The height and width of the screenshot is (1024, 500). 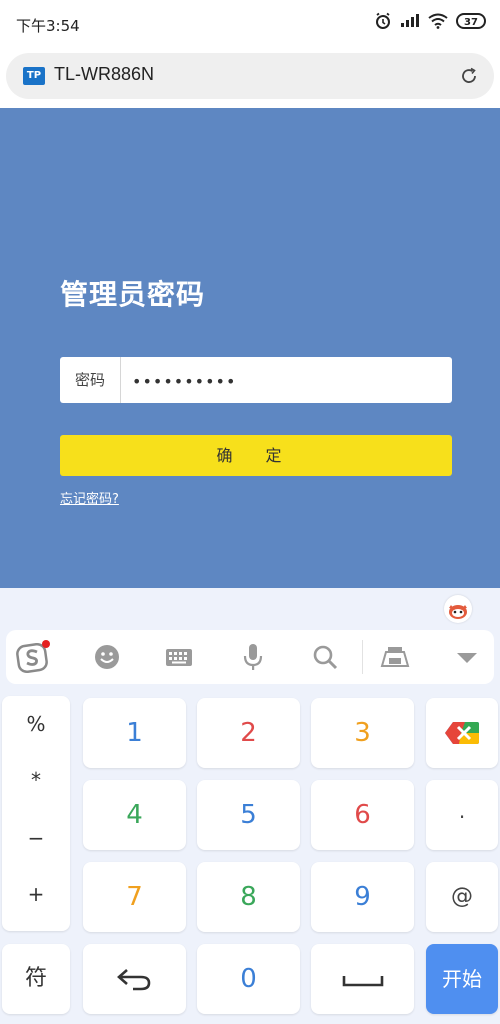 What do you see at coordinates (248, 897) in the screenshot?
I see `key-8: 8` at bounding box center [248, 897].